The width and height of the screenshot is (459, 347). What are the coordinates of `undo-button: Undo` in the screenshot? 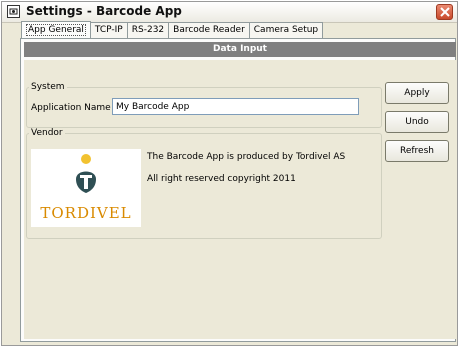 It's located at (417, 122).